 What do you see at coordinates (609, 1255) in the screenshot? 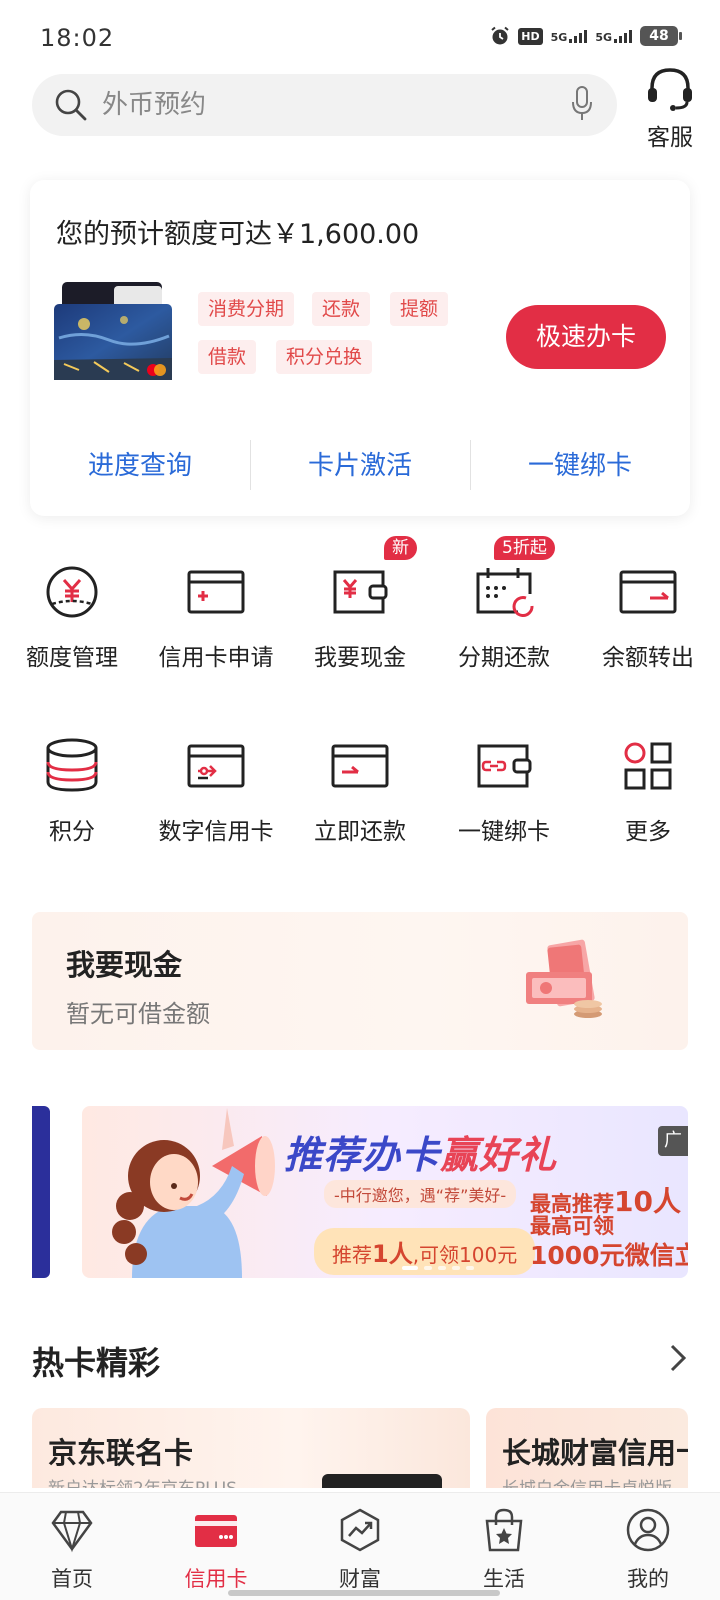
I see `banner-max-reward: 1000元微信立减金` at bounding box center [609, 1255].